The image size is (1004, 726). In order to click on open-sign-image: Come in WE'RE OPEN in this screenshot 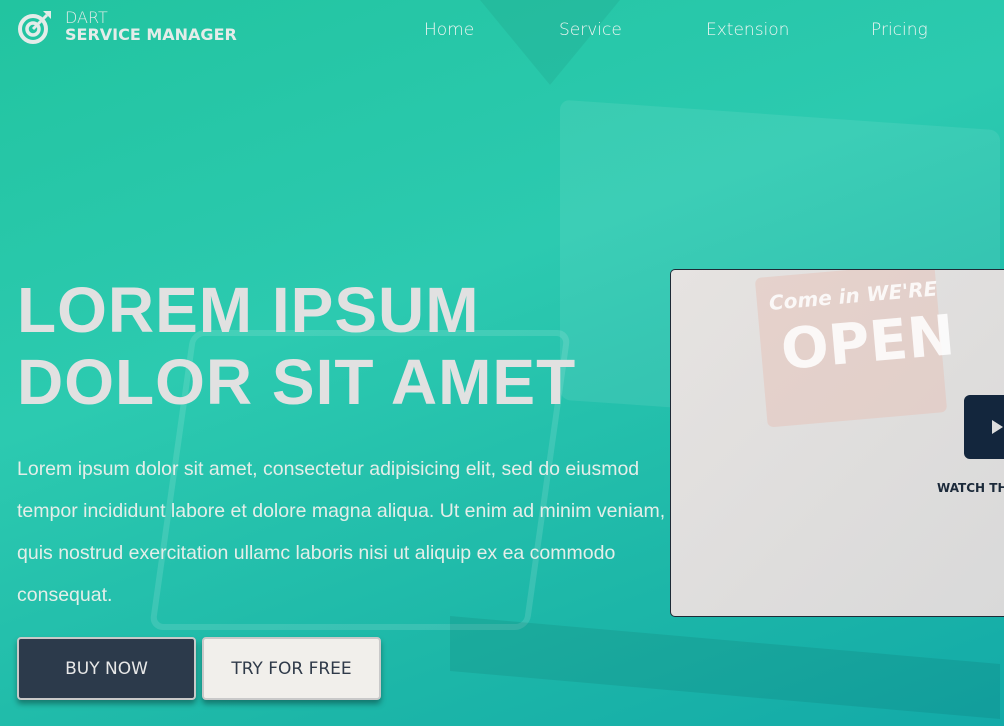, I will do `click(855, 349)`.